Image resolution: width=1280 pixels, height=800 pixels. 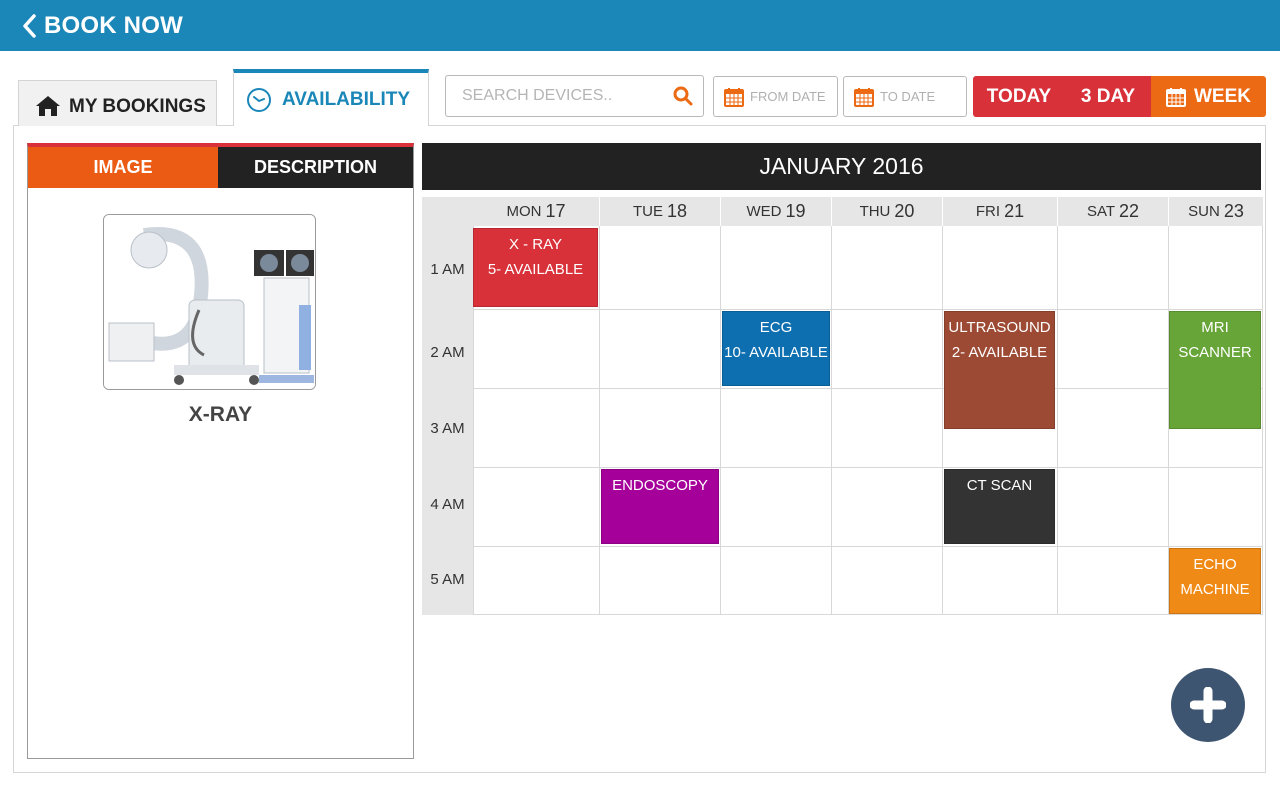 I want to click on time-label: 4 AM, so click(x=447, y=504).